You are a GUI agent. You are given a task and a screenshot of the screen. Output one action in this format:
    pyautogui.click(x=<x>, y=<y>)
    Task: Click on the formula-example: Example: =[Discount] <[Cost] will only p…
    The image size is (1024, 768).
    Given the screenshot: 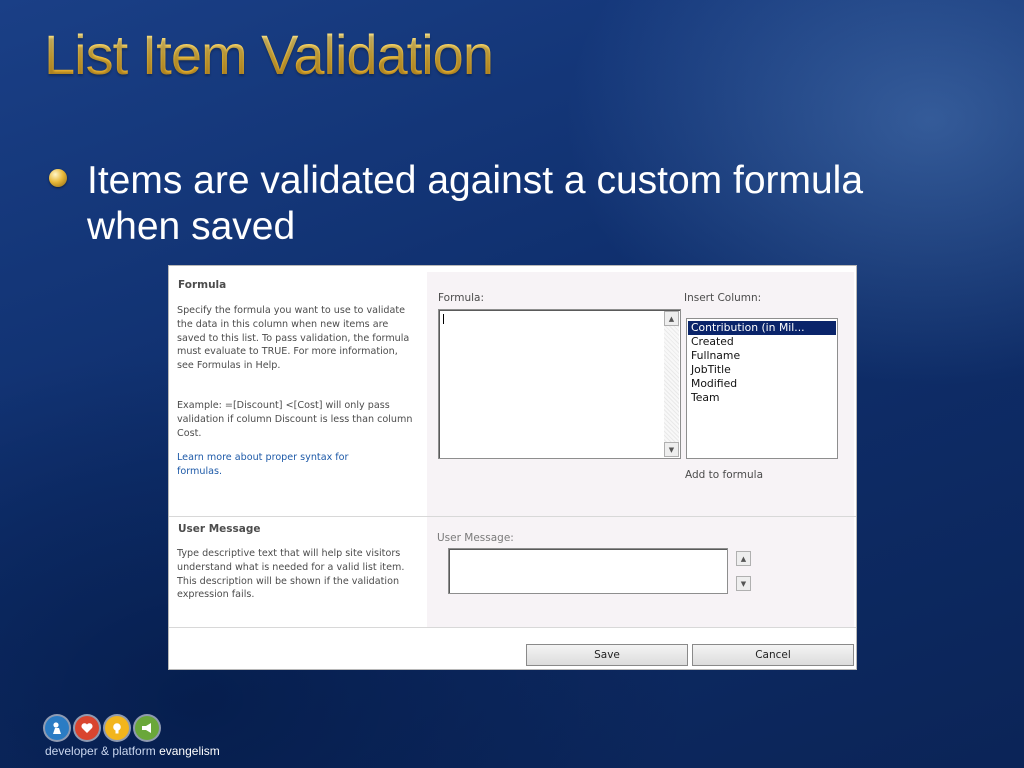 What is the action you would take?
    pyautogui.click(x=295, y=419)
    